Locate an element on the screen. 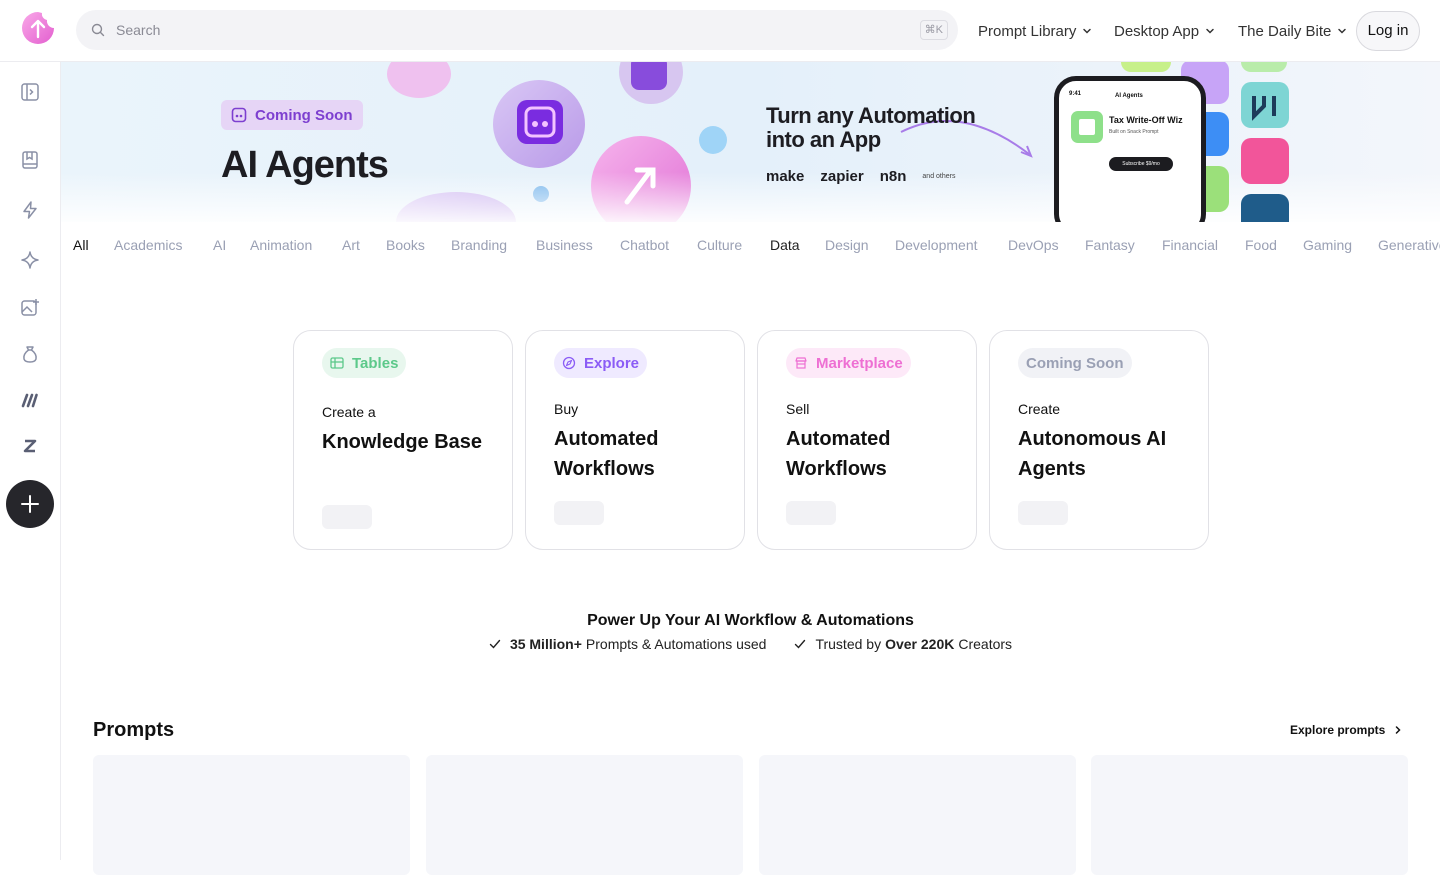  card-verb: Sell is located at coordinates (798, 409).